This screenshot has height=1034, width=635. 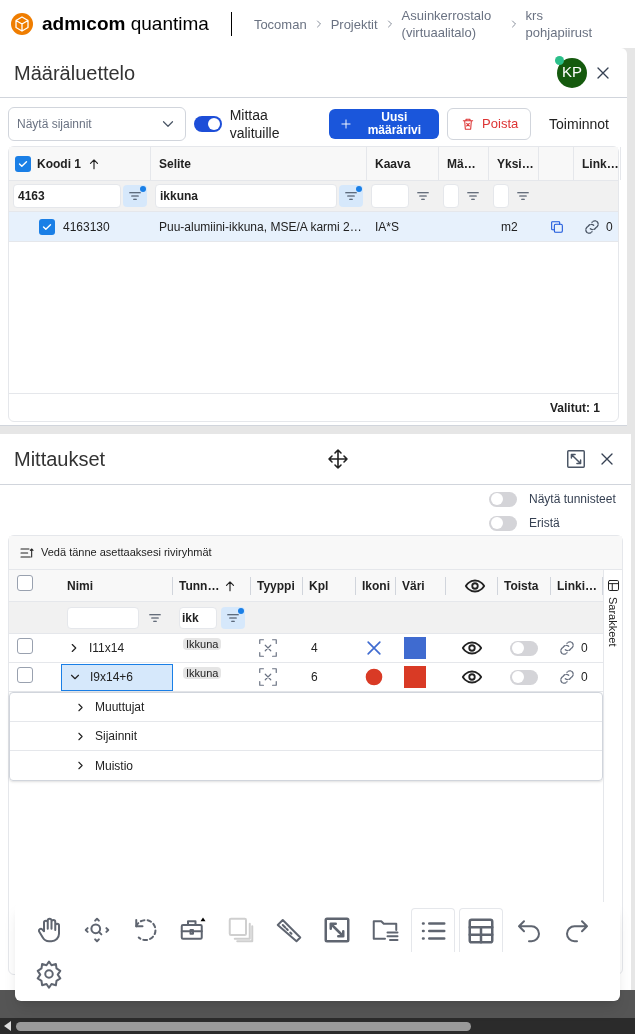 I want to click on column-header: Koodi 1, so click(x=59, y=163).